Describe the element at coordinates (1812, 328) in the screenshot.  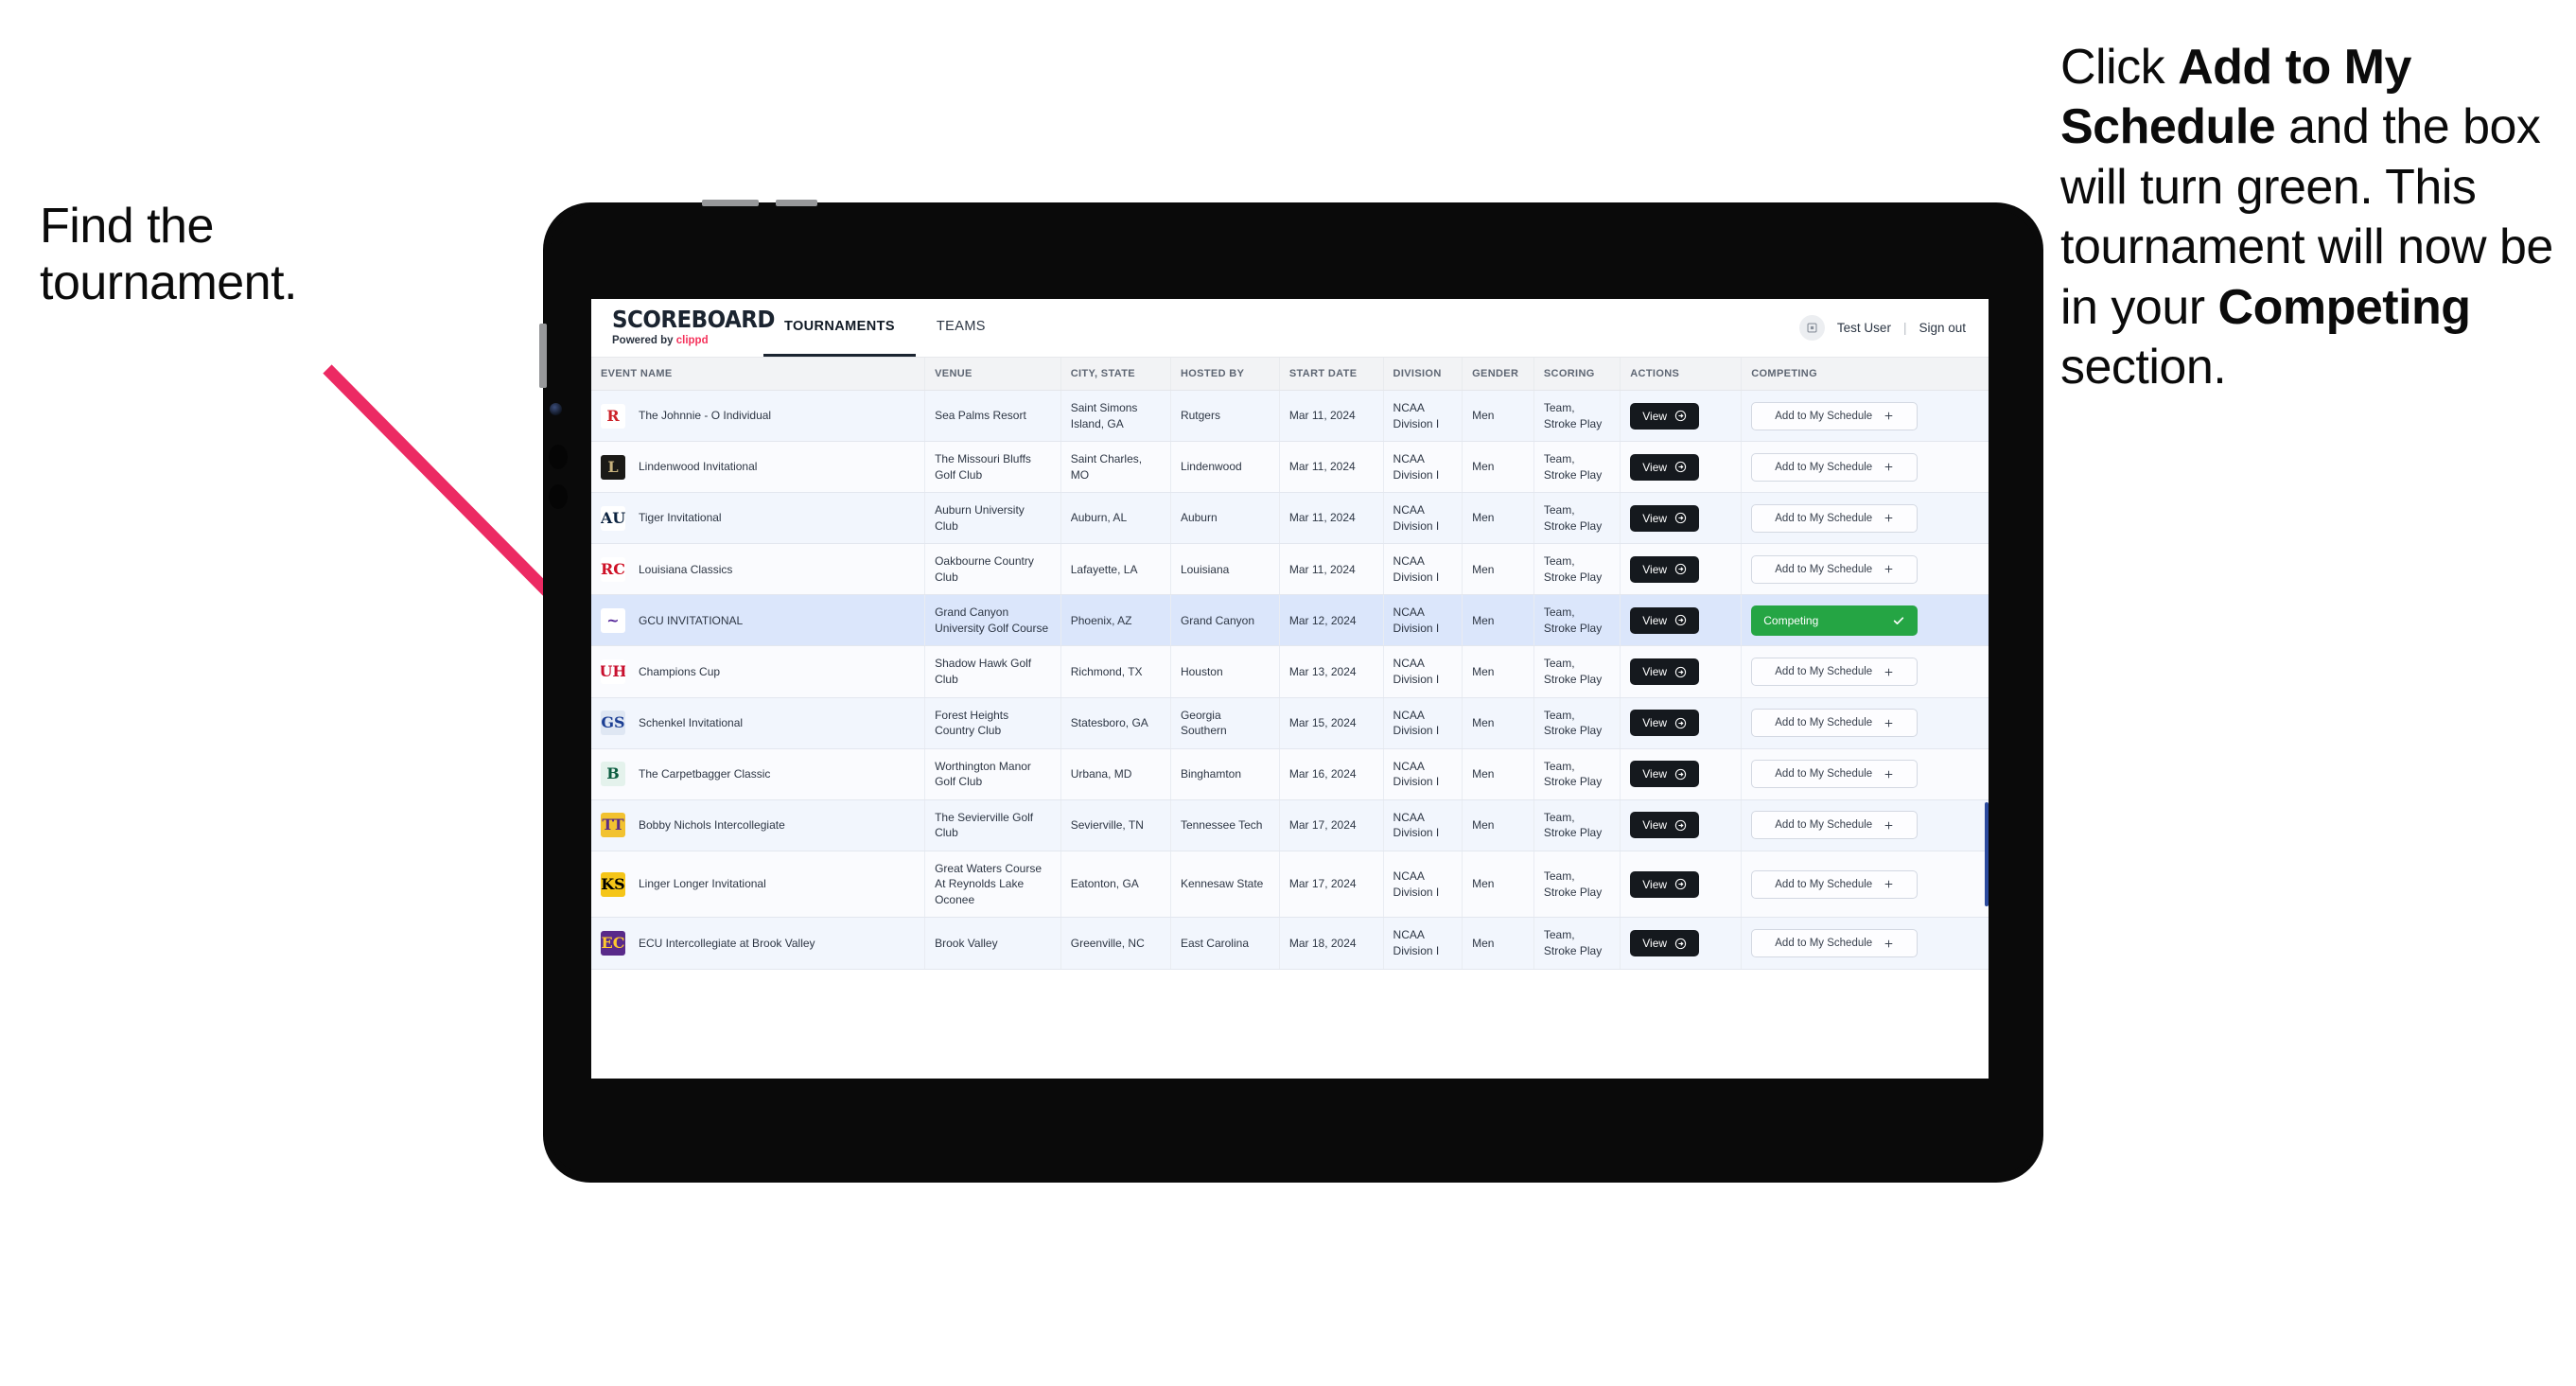
I see `user-avatar-icon` at that location.